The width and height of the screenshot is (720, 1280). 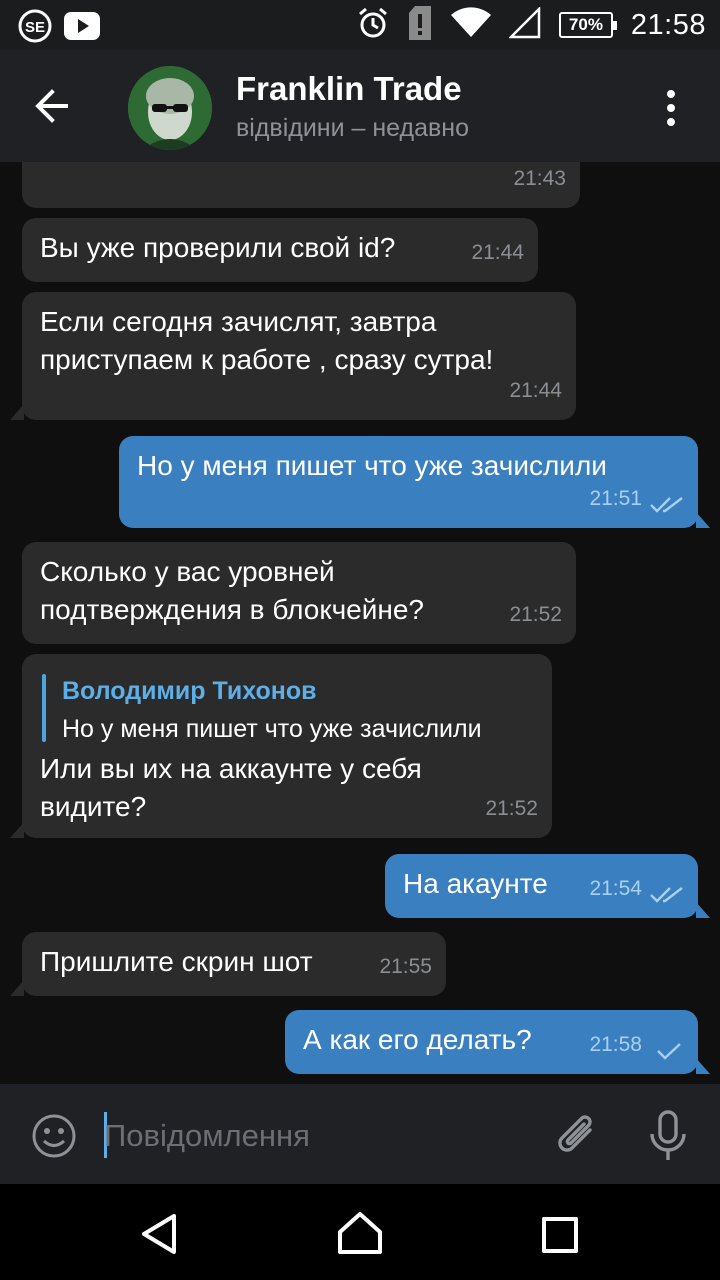 I want to click on attach-button, so click(x=577, y=1136).